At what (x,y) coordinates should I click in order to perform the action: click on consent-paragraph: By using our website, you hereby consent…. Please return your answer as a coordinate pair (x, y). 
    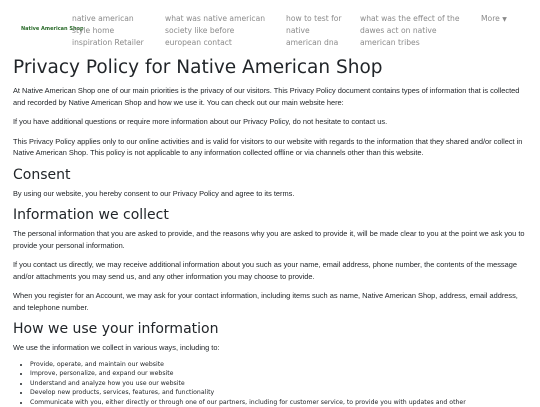
    Looking at the image, I should click on (270, 194).